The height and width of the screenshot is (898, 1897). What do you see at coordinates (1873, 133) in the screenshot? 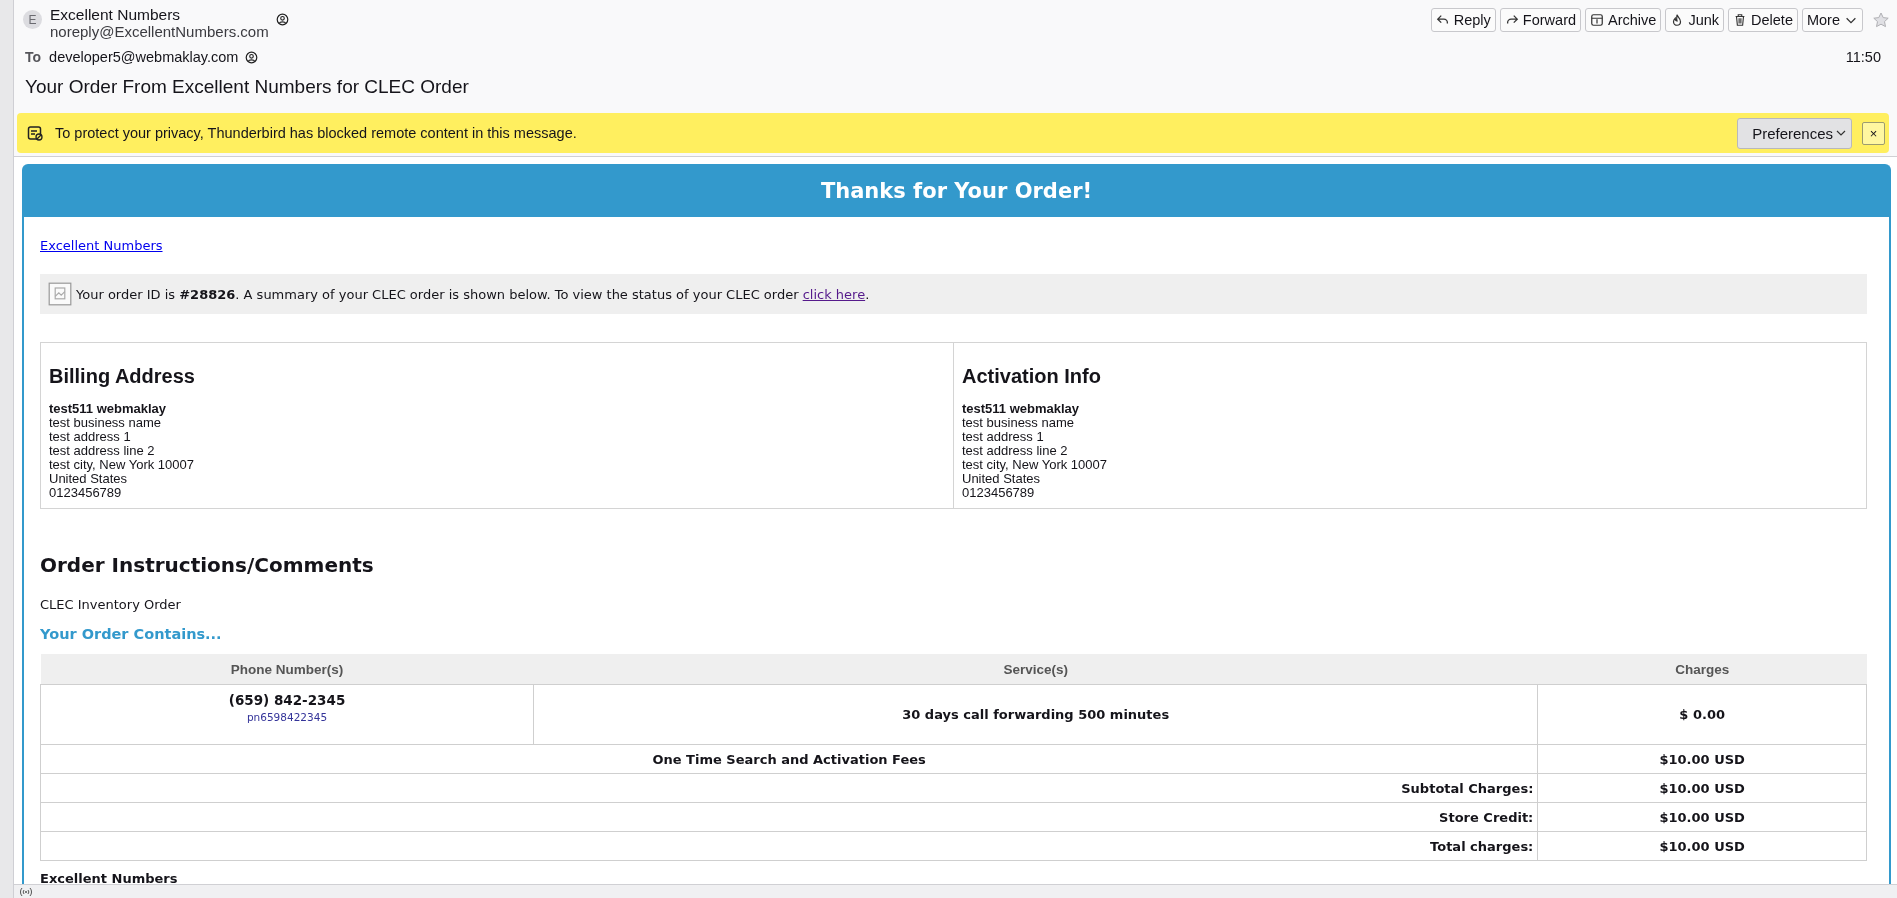
I see `close-button: ×` at bounding box center [1873, 133].